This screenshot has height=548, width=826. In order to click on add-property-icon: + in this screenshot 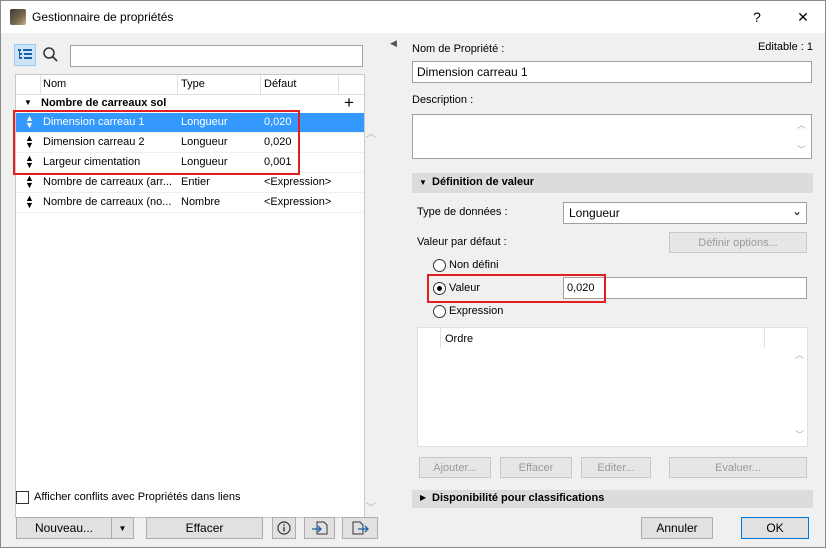, I will do `click(349, 103)`.